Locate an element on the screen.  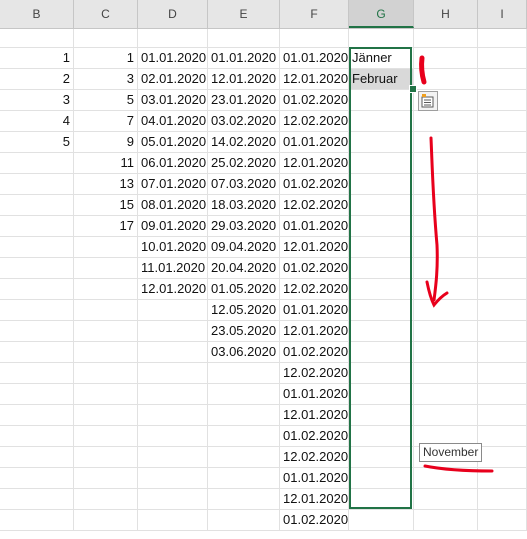
red-underline is located at coordinates (458, 468).